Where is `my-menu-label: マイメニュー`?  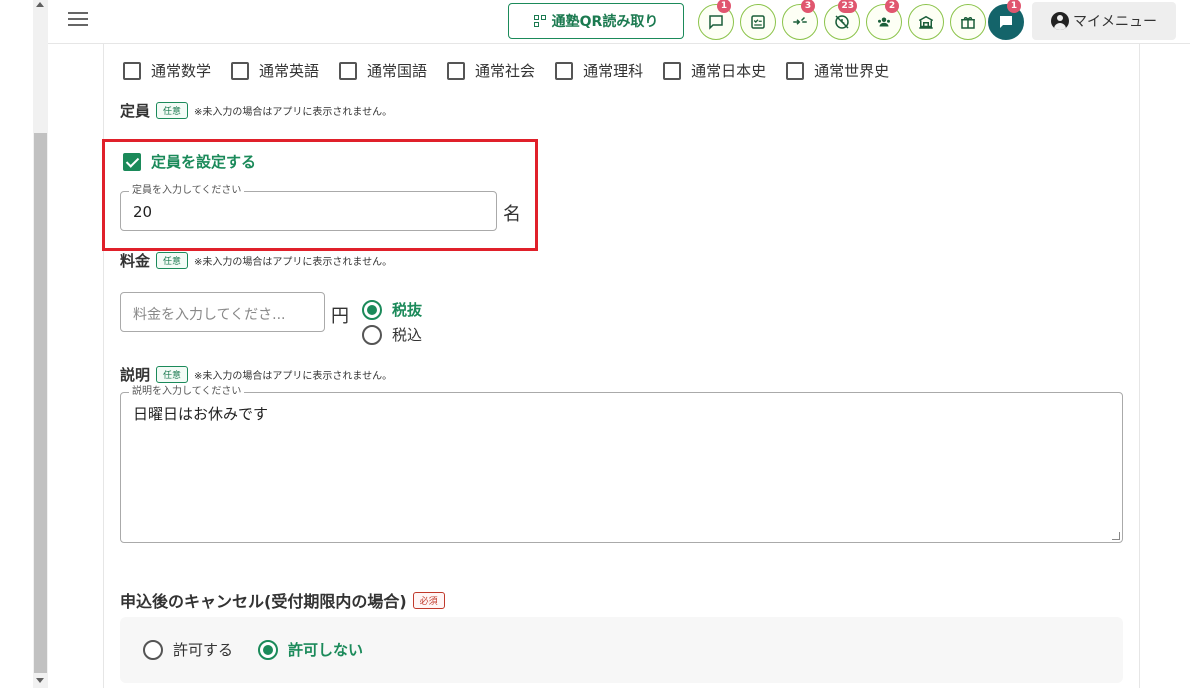 my-menu-label: マイメニュー is located at coordinates (1115, 22).